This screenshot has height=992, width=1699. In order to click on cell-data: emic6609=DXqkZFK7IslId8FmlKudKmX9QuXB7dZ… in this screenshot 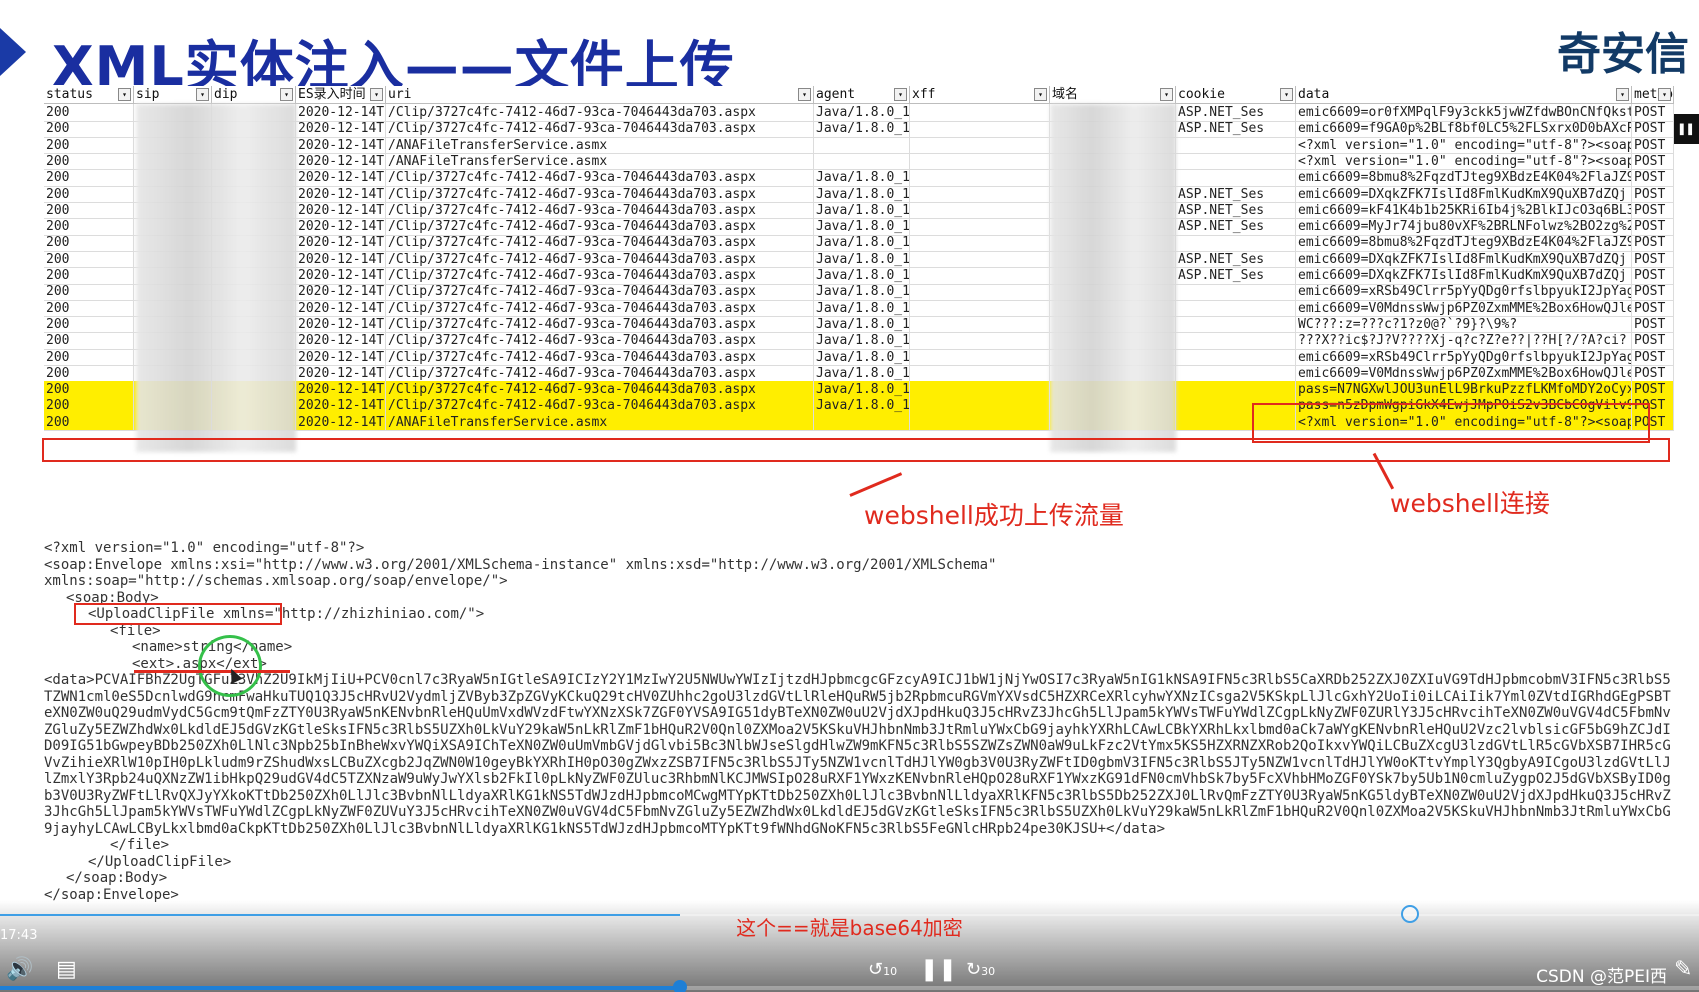, I will do `click(1464, 194)`.